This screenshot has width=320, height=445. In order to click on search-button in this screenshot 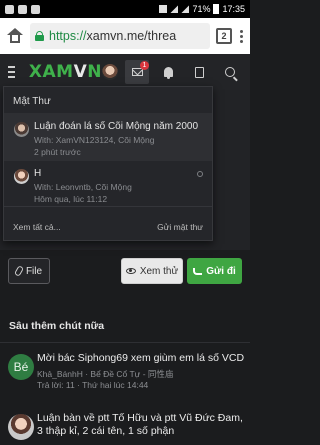, I will do `click(230, 72)`.